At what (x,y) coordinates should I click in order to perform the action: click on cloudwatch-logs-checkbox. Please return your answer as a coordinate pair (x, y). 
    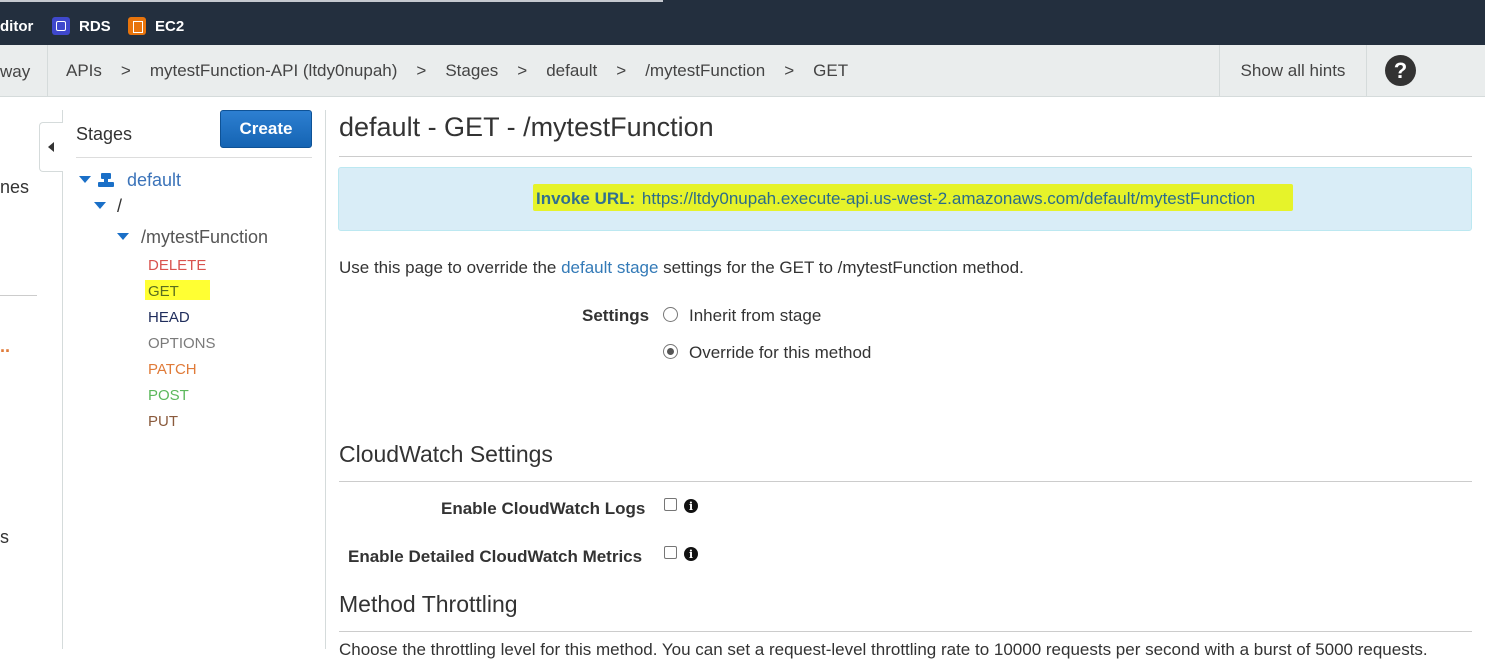
    Looking at the image, I should click on (670, 504).